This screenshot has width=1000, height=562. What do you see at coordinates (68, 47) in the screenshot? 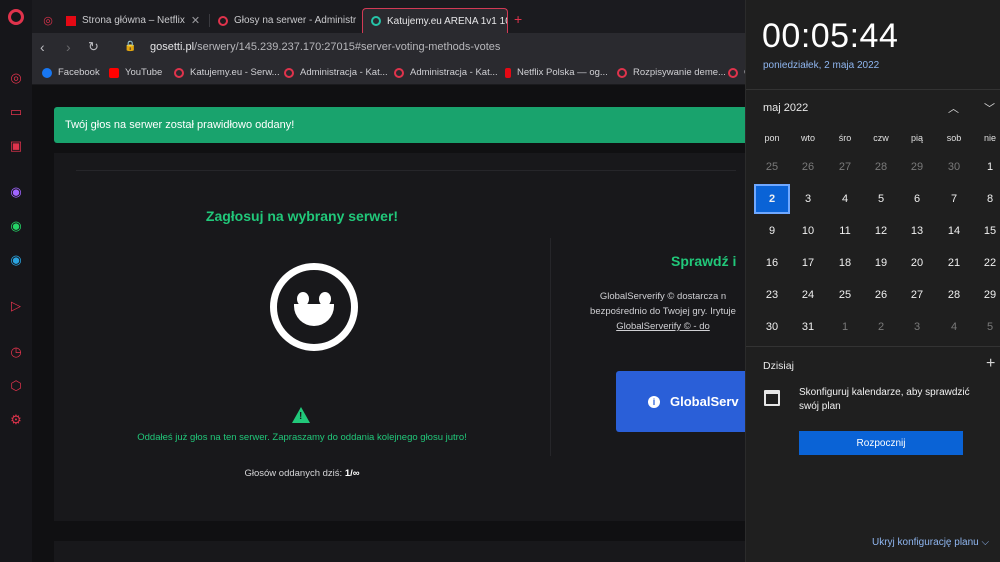
I see `forward-icon: ›` at bounding box center [68, 47].